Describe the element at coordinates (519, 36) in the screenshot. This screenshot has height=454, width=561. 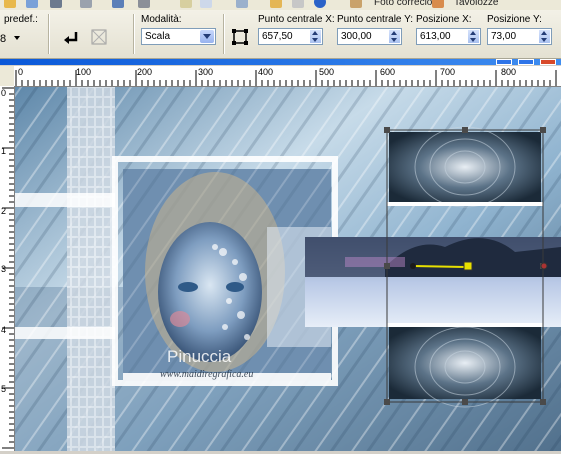
I see `pos-y-field: 73,00` at that location.